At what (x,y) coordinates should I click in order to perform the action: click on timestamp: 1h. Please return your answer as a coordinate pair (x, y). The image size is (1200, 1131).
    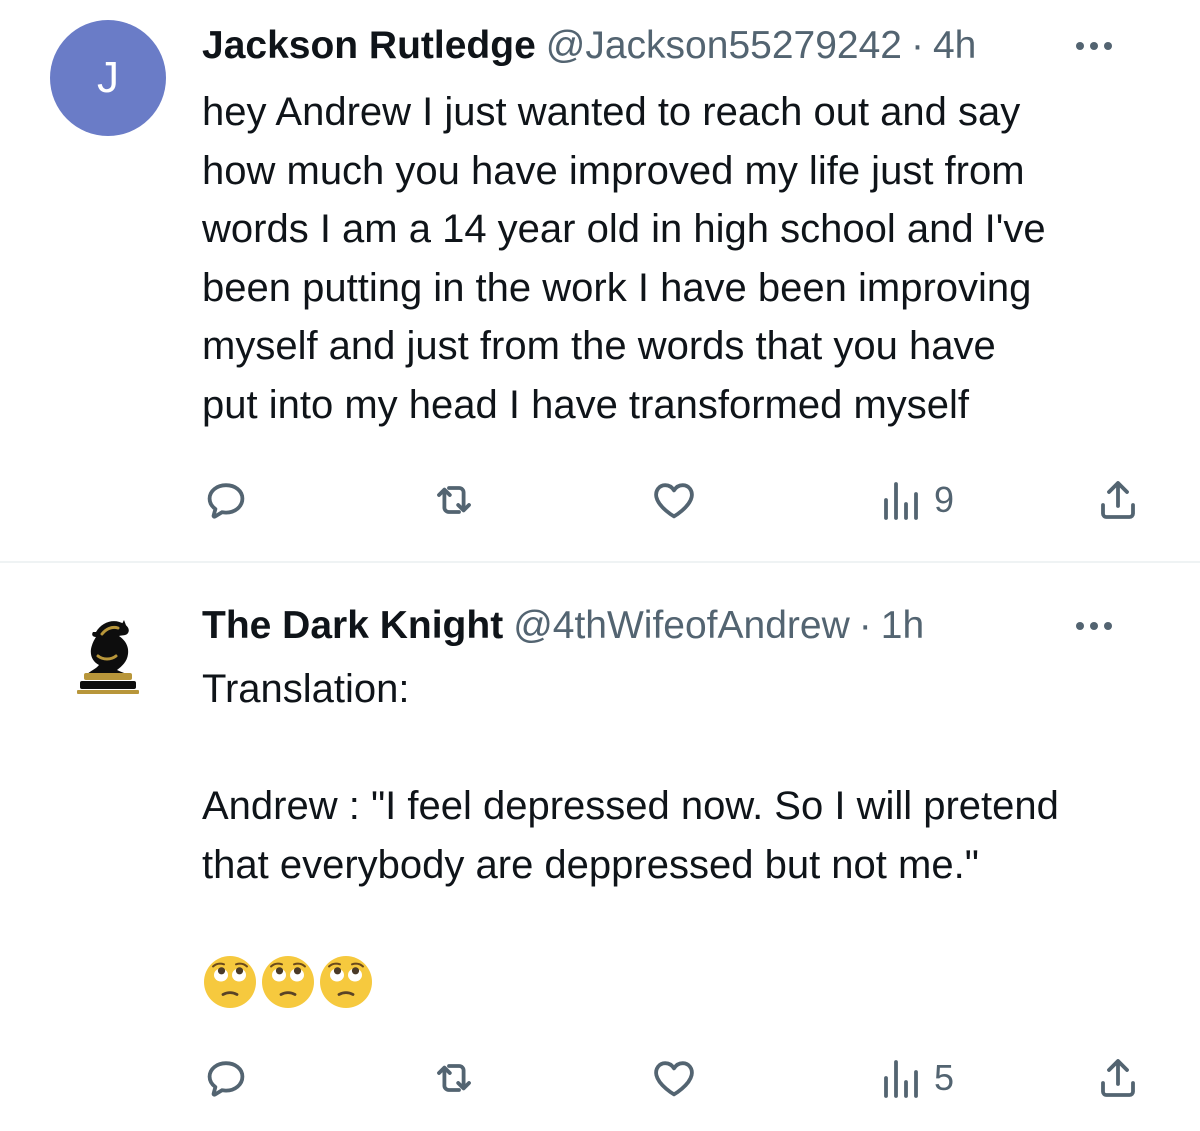
    Looking at the image, I should click on (902, 626).